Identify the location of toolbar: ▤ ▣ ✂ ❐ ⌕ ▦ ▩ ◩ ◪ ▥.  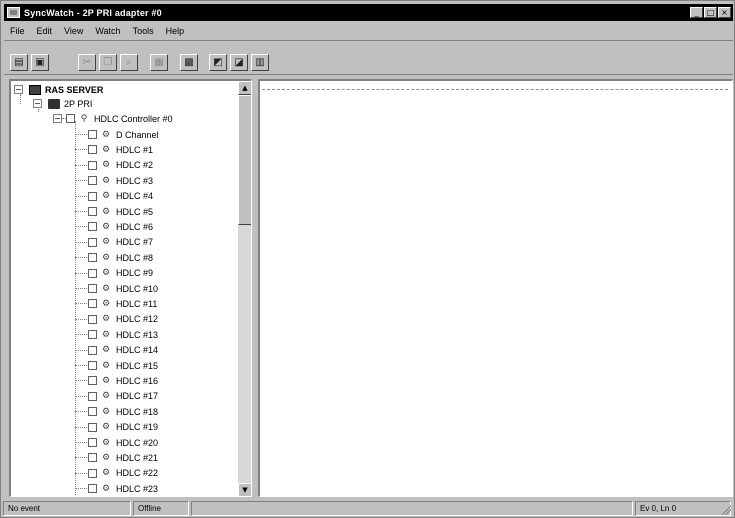
(368, 57).